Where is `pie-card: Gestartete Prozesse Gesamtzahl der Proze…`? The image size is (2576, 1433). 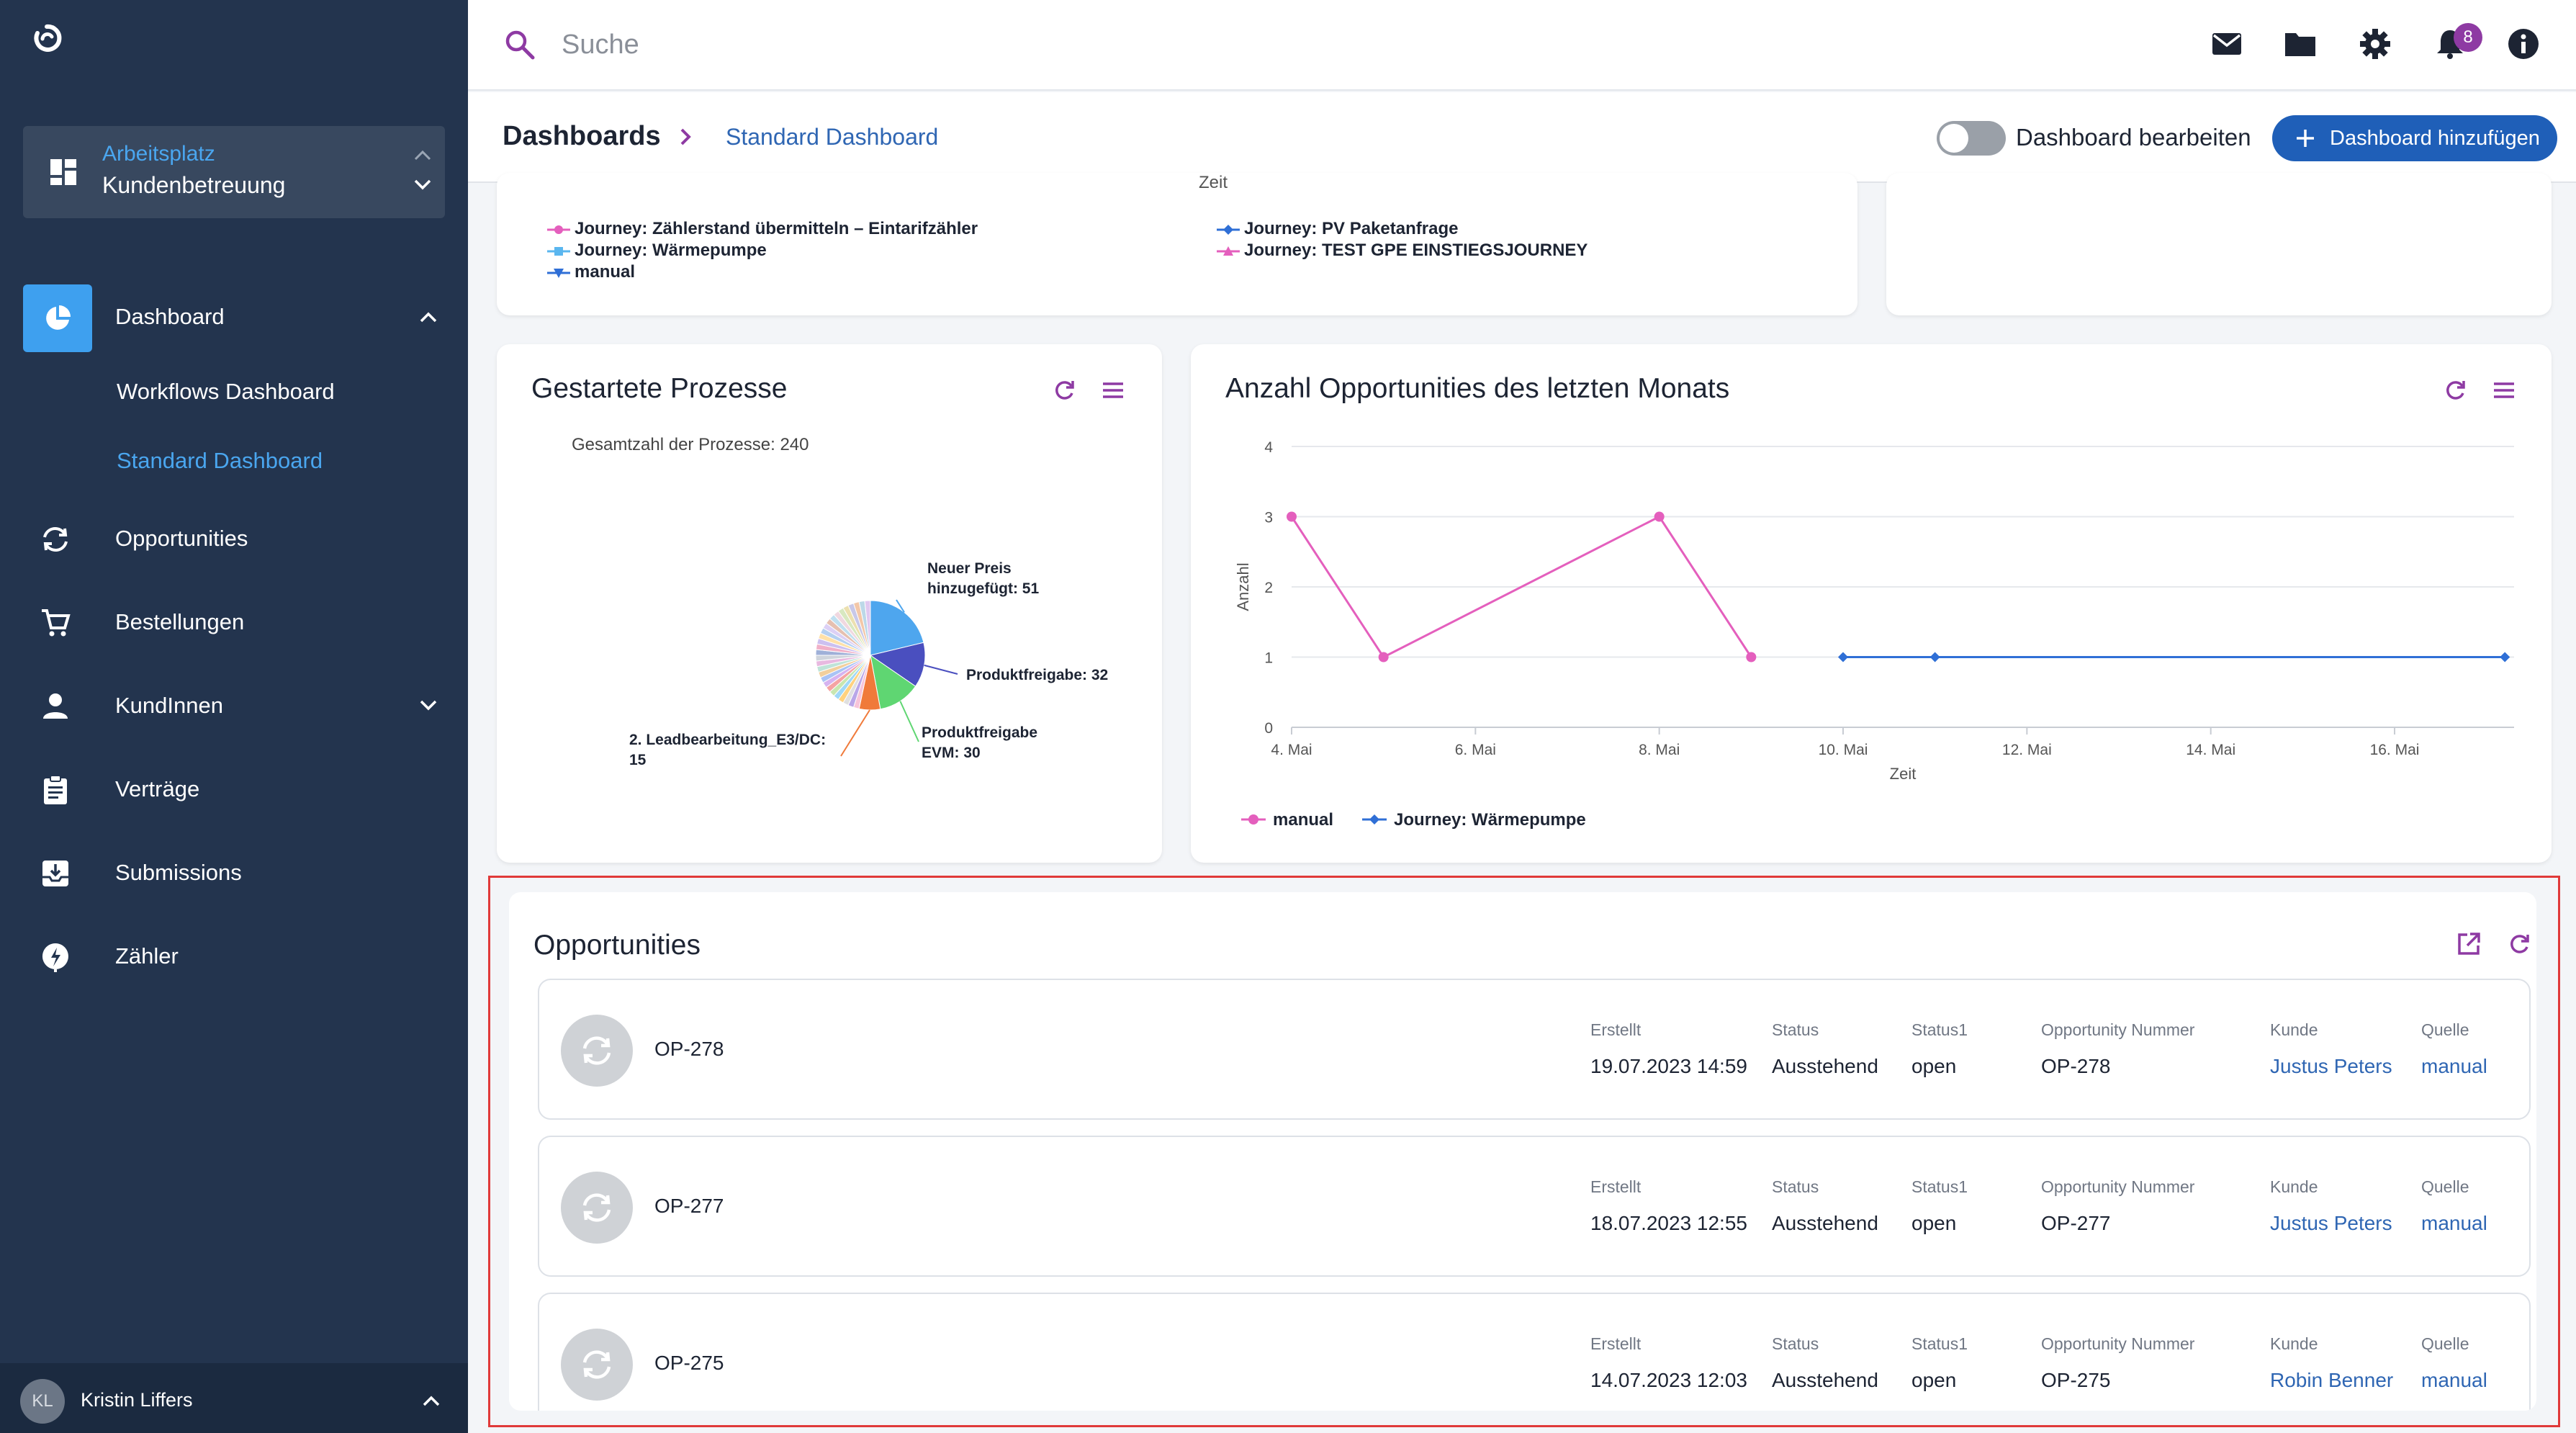
pie-card: Gestartete Prozesse Gesamtzahl der Proze… is located at coordinates (829, 603).